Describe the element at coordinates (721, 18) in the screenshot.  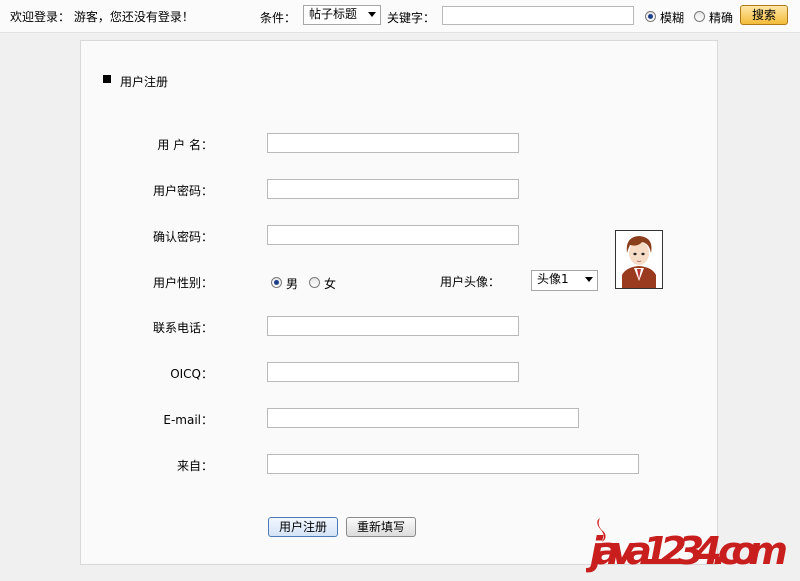
I see `exact-label: 精确` at that location.